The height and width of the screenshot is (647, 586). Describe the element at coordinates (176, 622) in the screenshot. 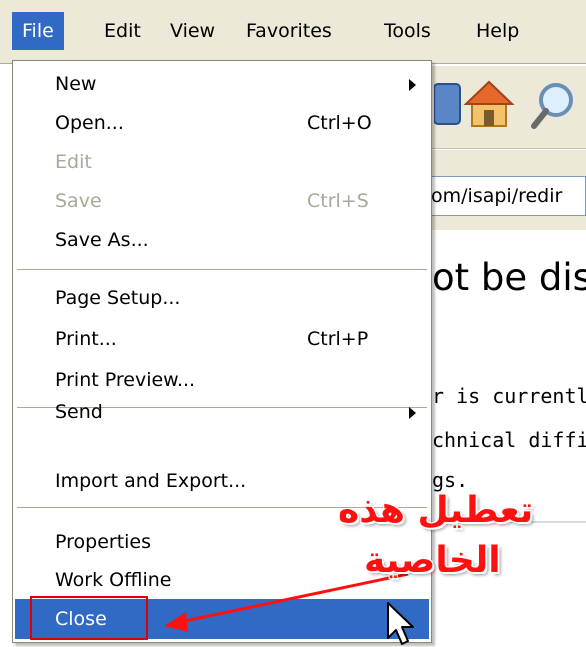

I see `arrow-head-icon` at that location.